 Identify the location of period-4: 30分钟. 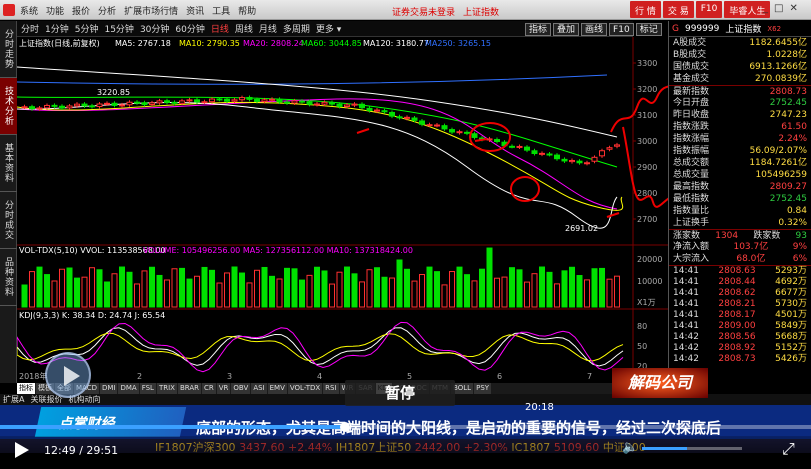
(154, 28).